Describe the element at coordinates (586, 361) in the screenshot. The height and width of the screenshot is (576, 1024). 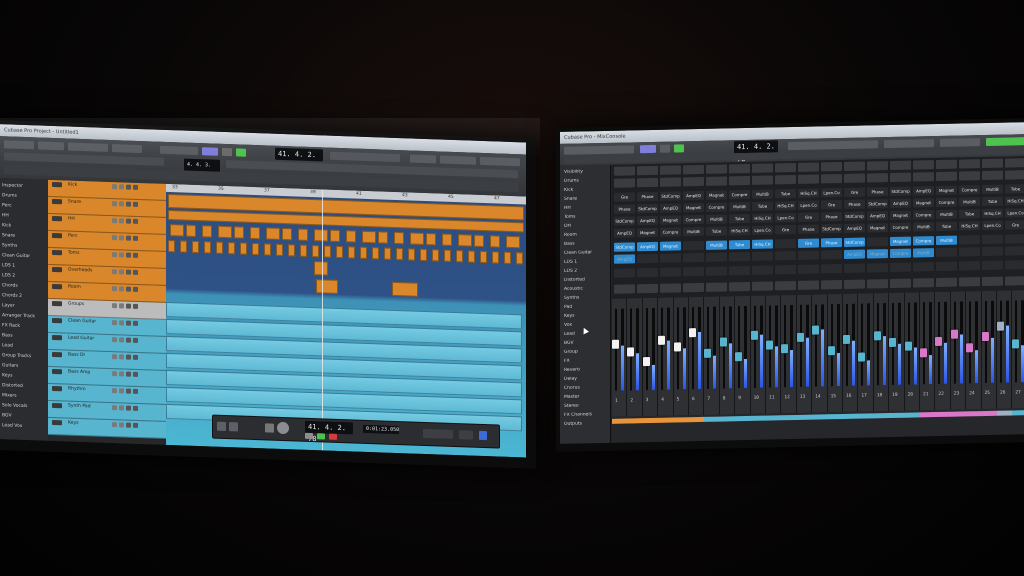
I see `visibility-item: FX` at that location.